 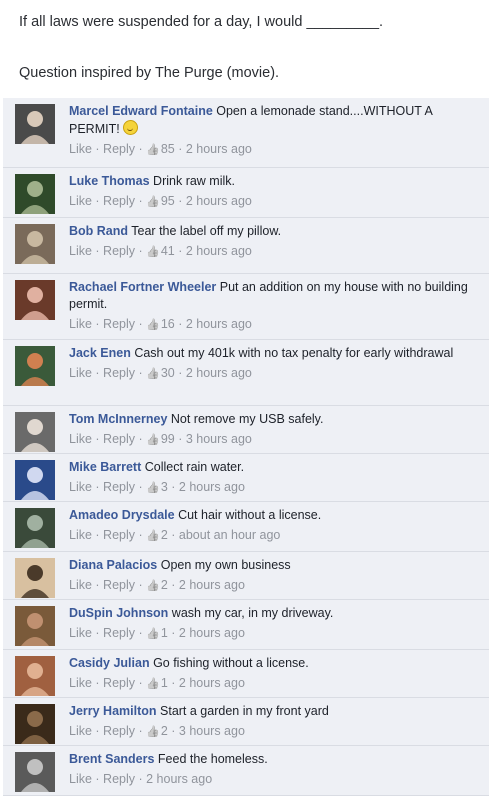 What do you see at coordinates (242, 711) in the screenshot?
I see `comment-text: Start a garden in my front yard` at bounding box center [242, 711].